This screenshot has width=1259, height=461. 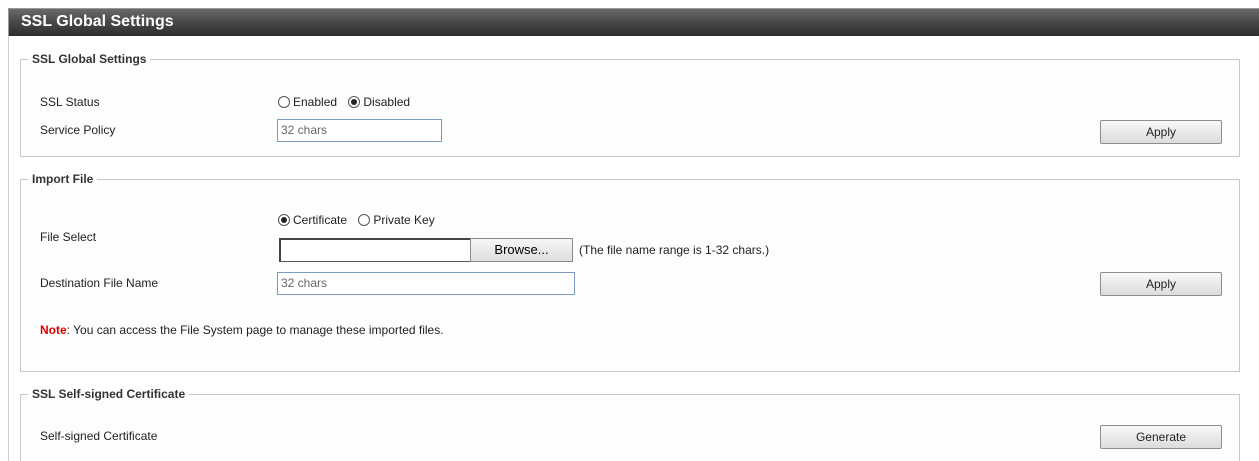 I want to click on ssl-disabled-radio, so click(x=354, y=102).